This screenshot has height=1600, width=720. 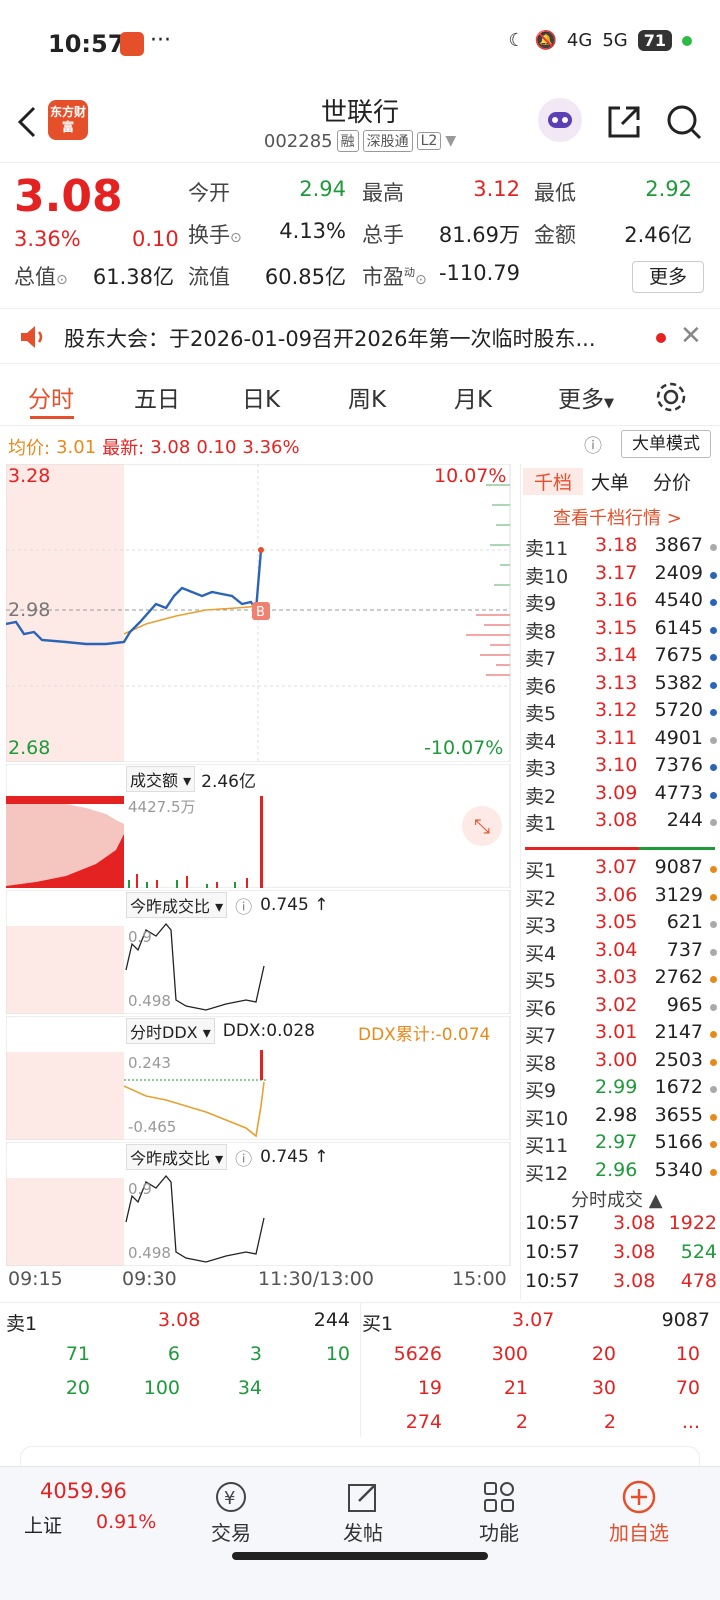 What do you see at coordinates (621, 924) in the screenshot?
I see `bid-row: 买3 3.05 621` at bounding box center [621, 924].